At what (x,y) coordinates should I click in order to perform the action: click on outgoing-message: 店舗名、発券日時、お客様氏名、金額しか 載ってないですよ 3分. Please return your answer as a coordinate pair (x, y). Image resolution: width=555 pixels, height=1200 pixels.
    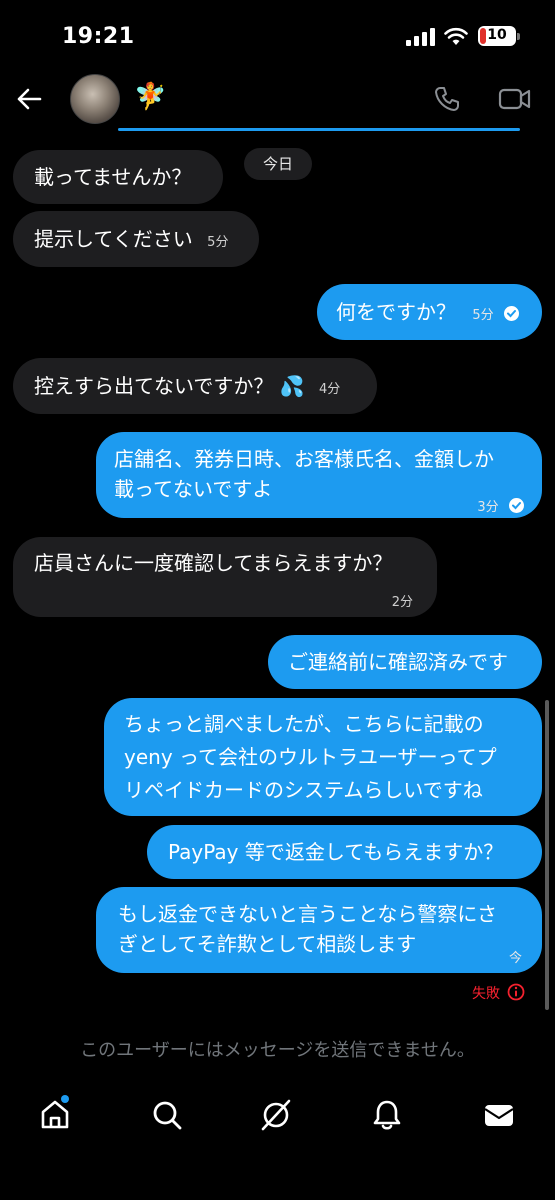
    Looking at the image, I should click on (319, 475).